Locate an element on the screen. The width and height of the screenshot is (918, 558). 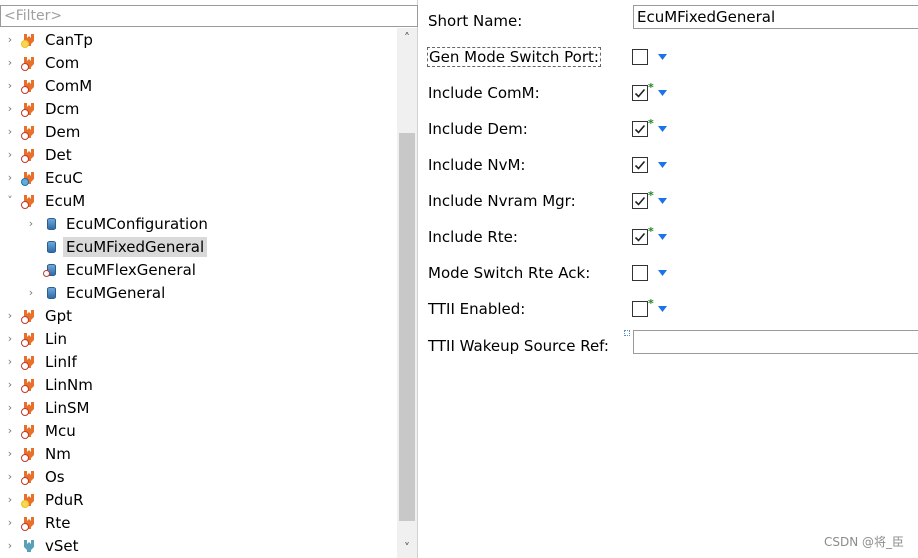
filter-box is located at coordinates (209, 16).